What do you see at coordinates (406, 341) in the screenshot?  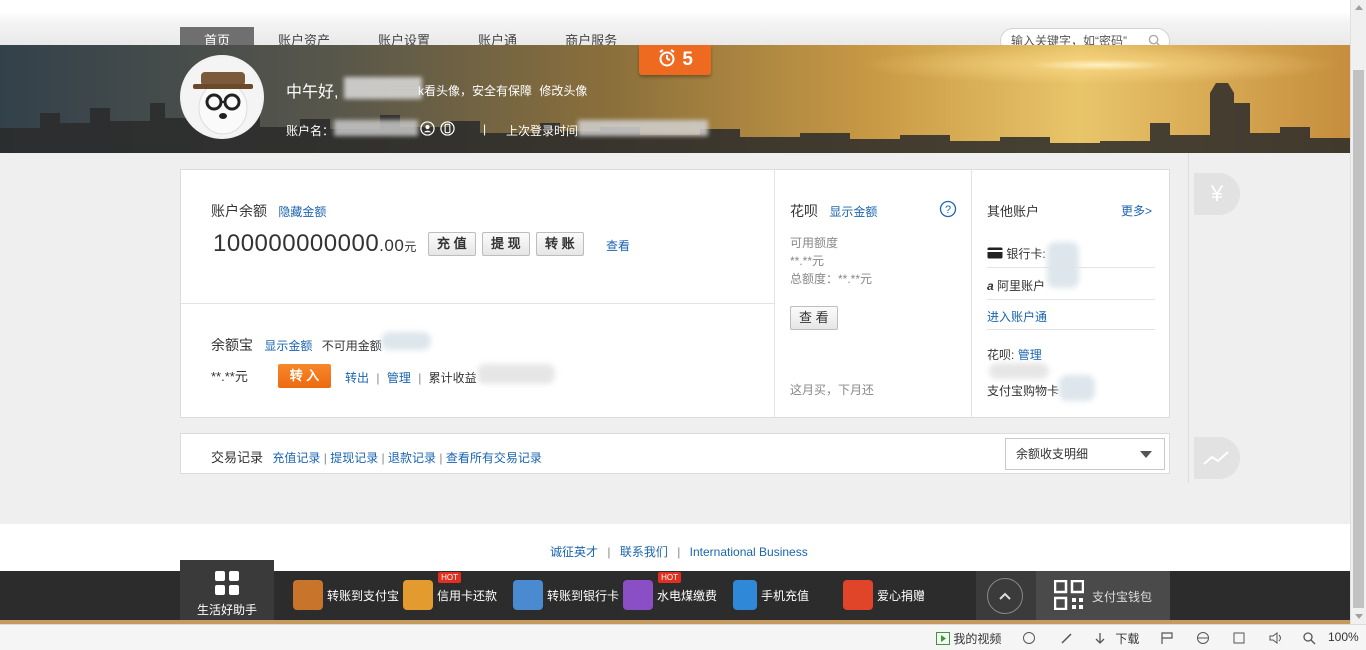 I see `redacted-unavailable` at bounding box center [406, 341].